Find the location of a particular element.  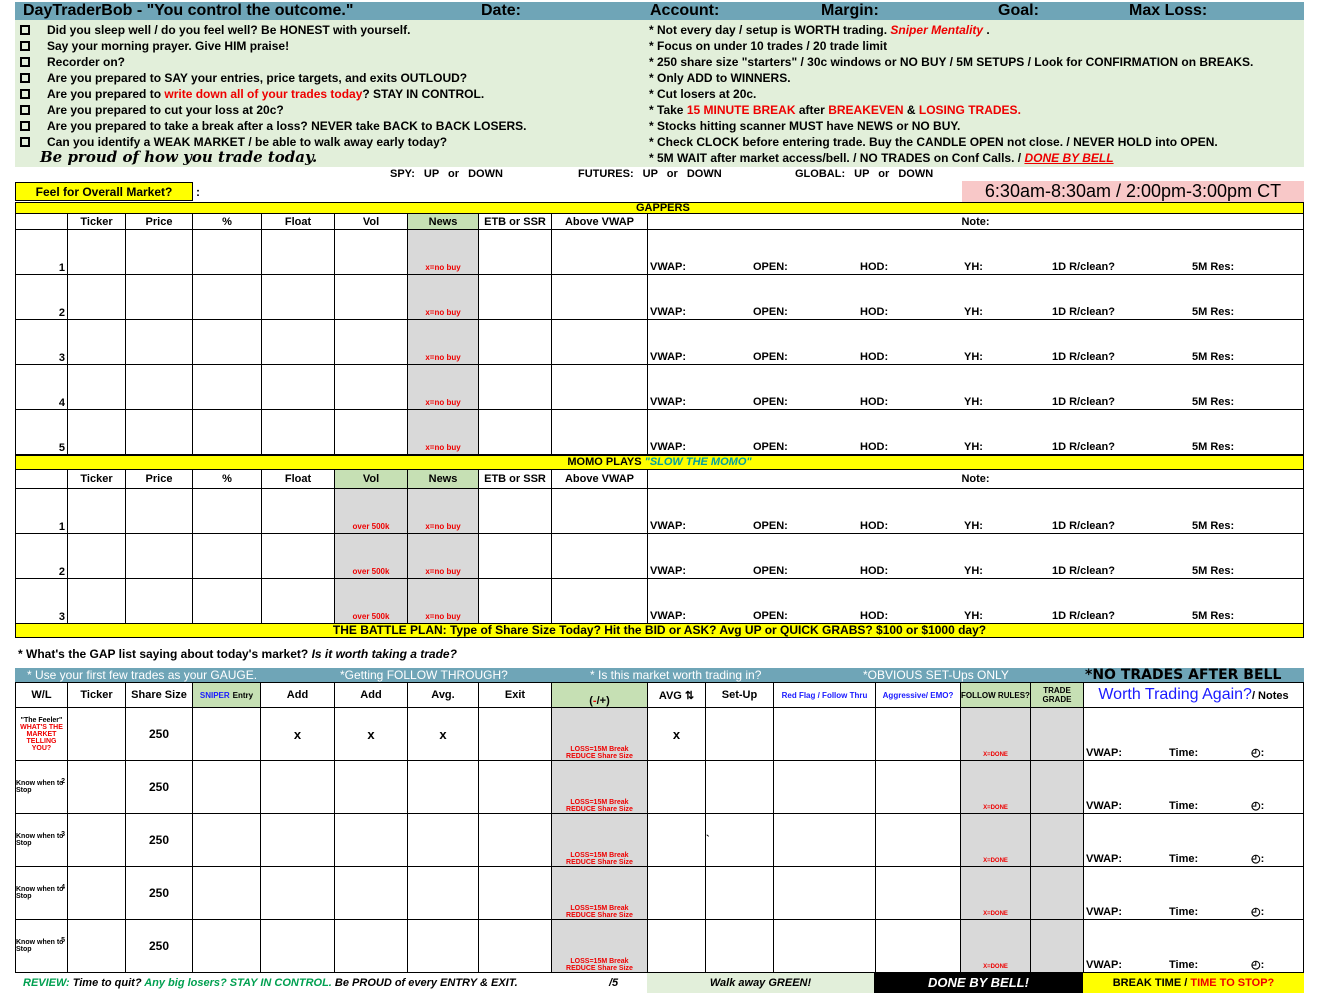

wl-cell: Know when to Stop 5 is located at coordinates (41, 946).